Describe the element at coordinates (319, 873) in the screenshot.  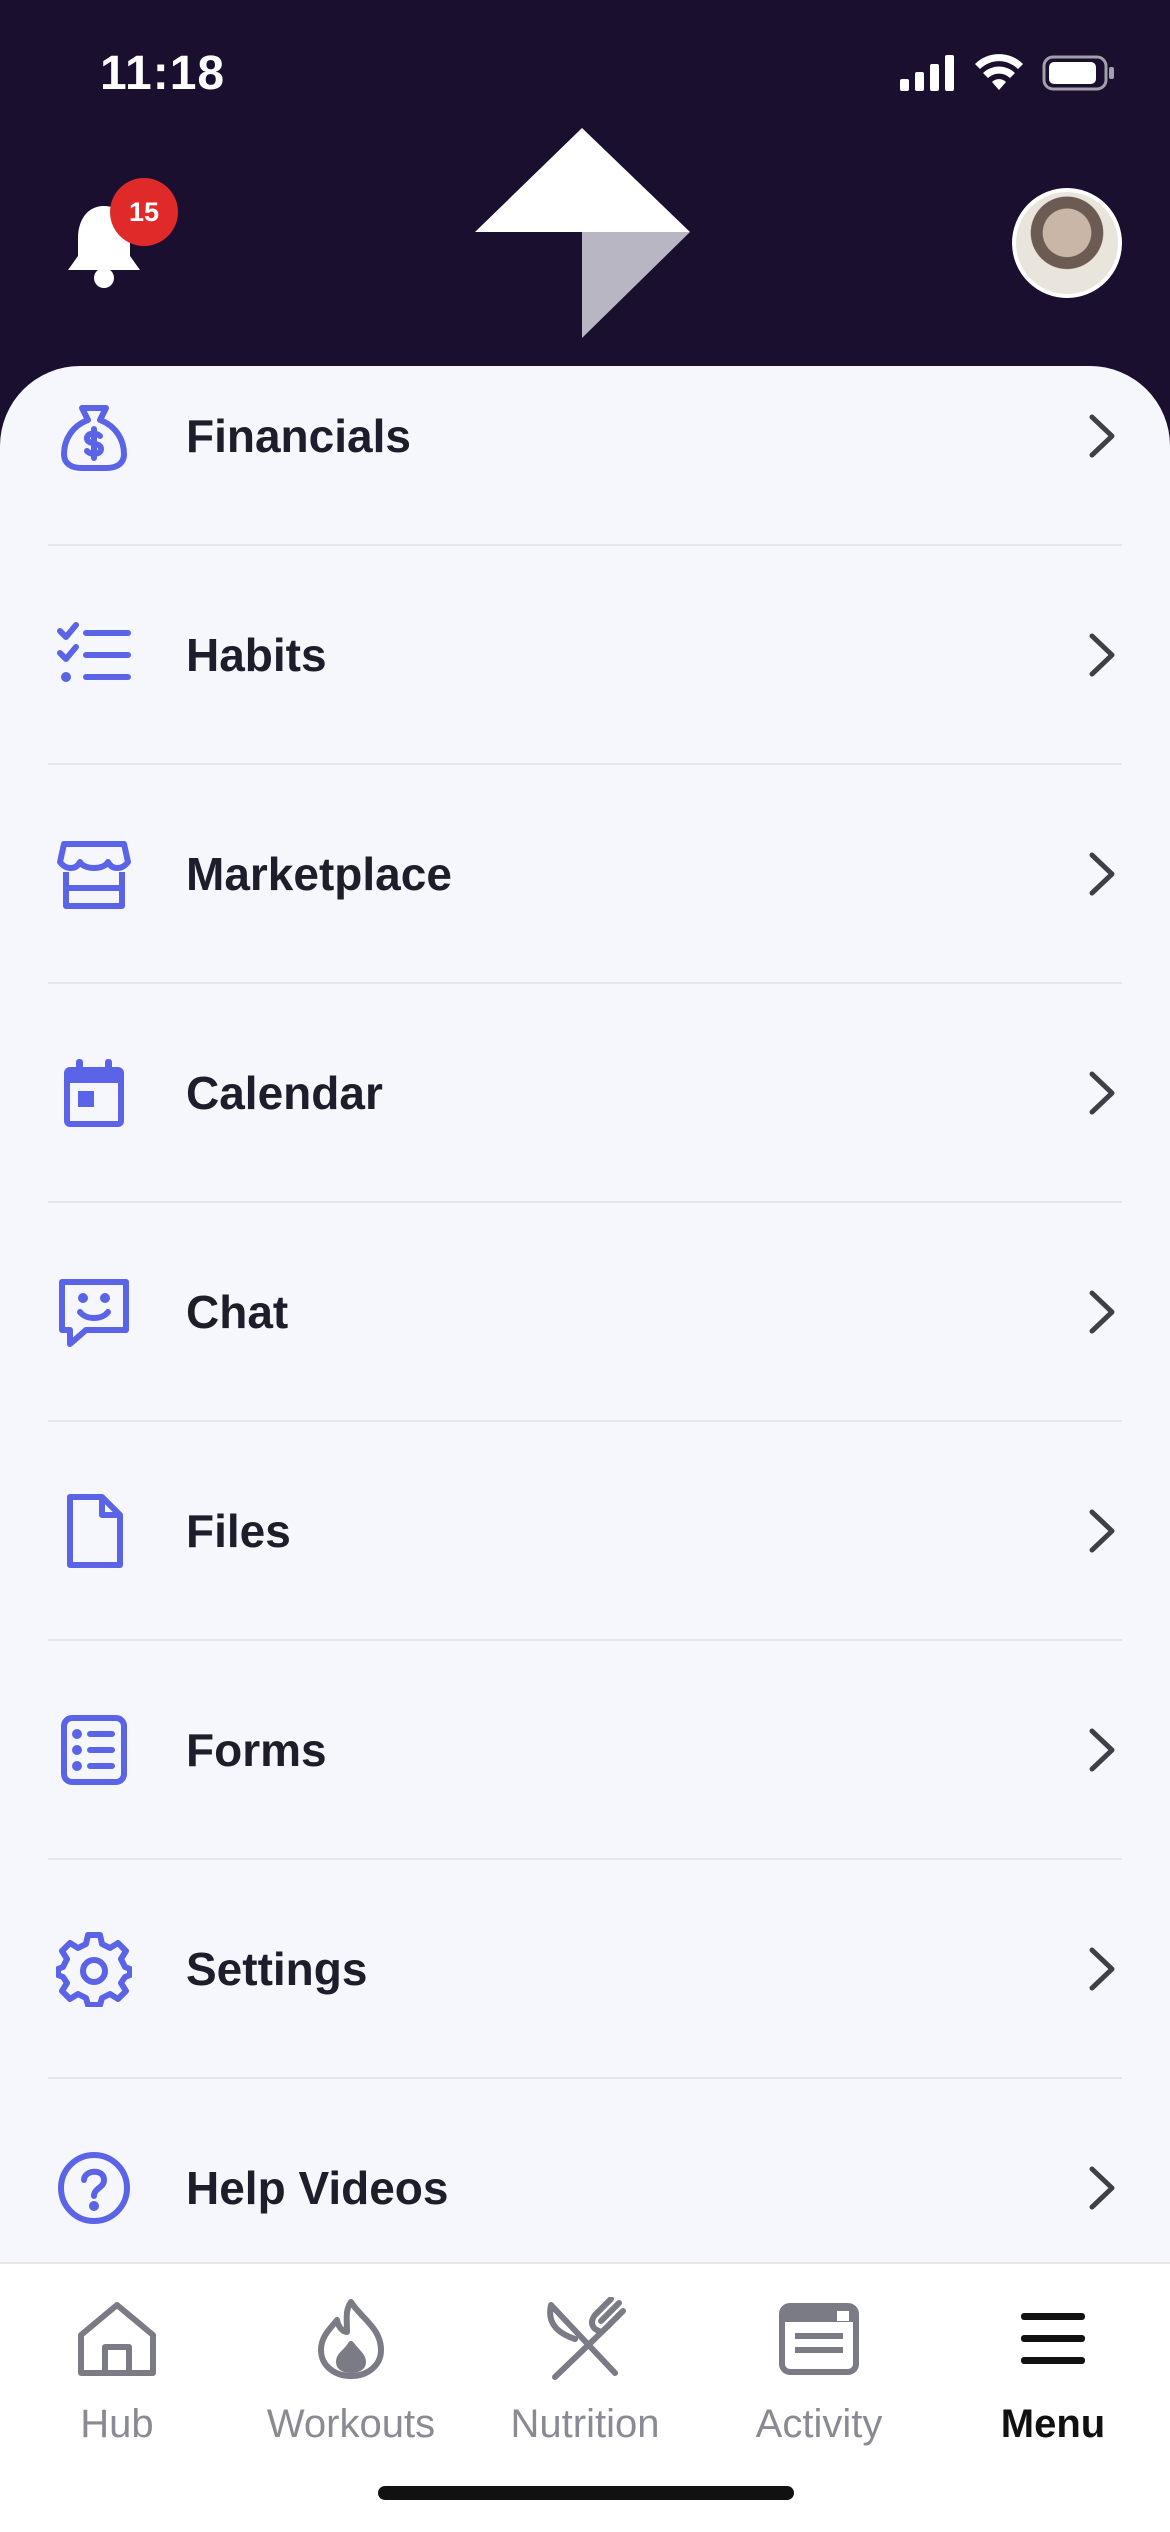
I see `menu-item-label: Marketplace` at that location.